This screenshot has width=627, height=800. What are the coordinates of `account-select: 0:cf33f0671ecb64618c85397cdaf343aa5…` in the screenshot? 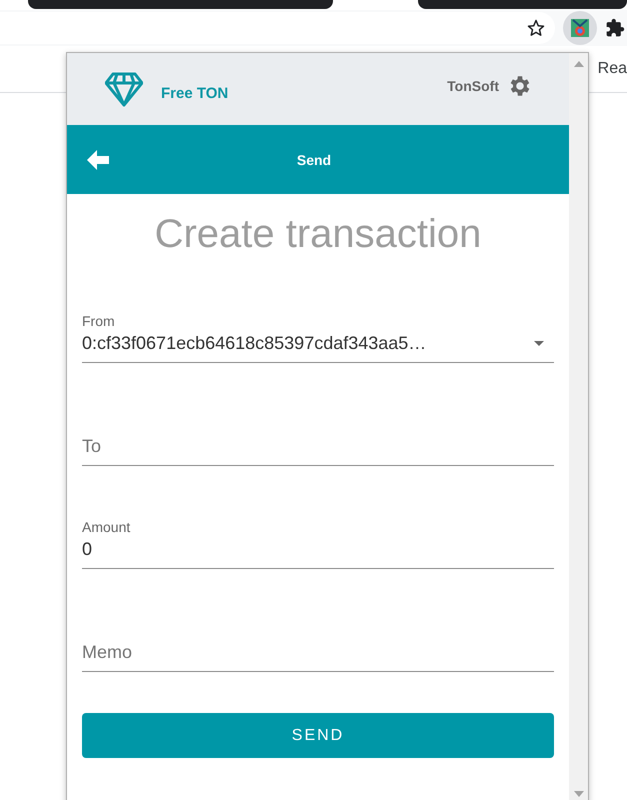 It's located at (304, 343).